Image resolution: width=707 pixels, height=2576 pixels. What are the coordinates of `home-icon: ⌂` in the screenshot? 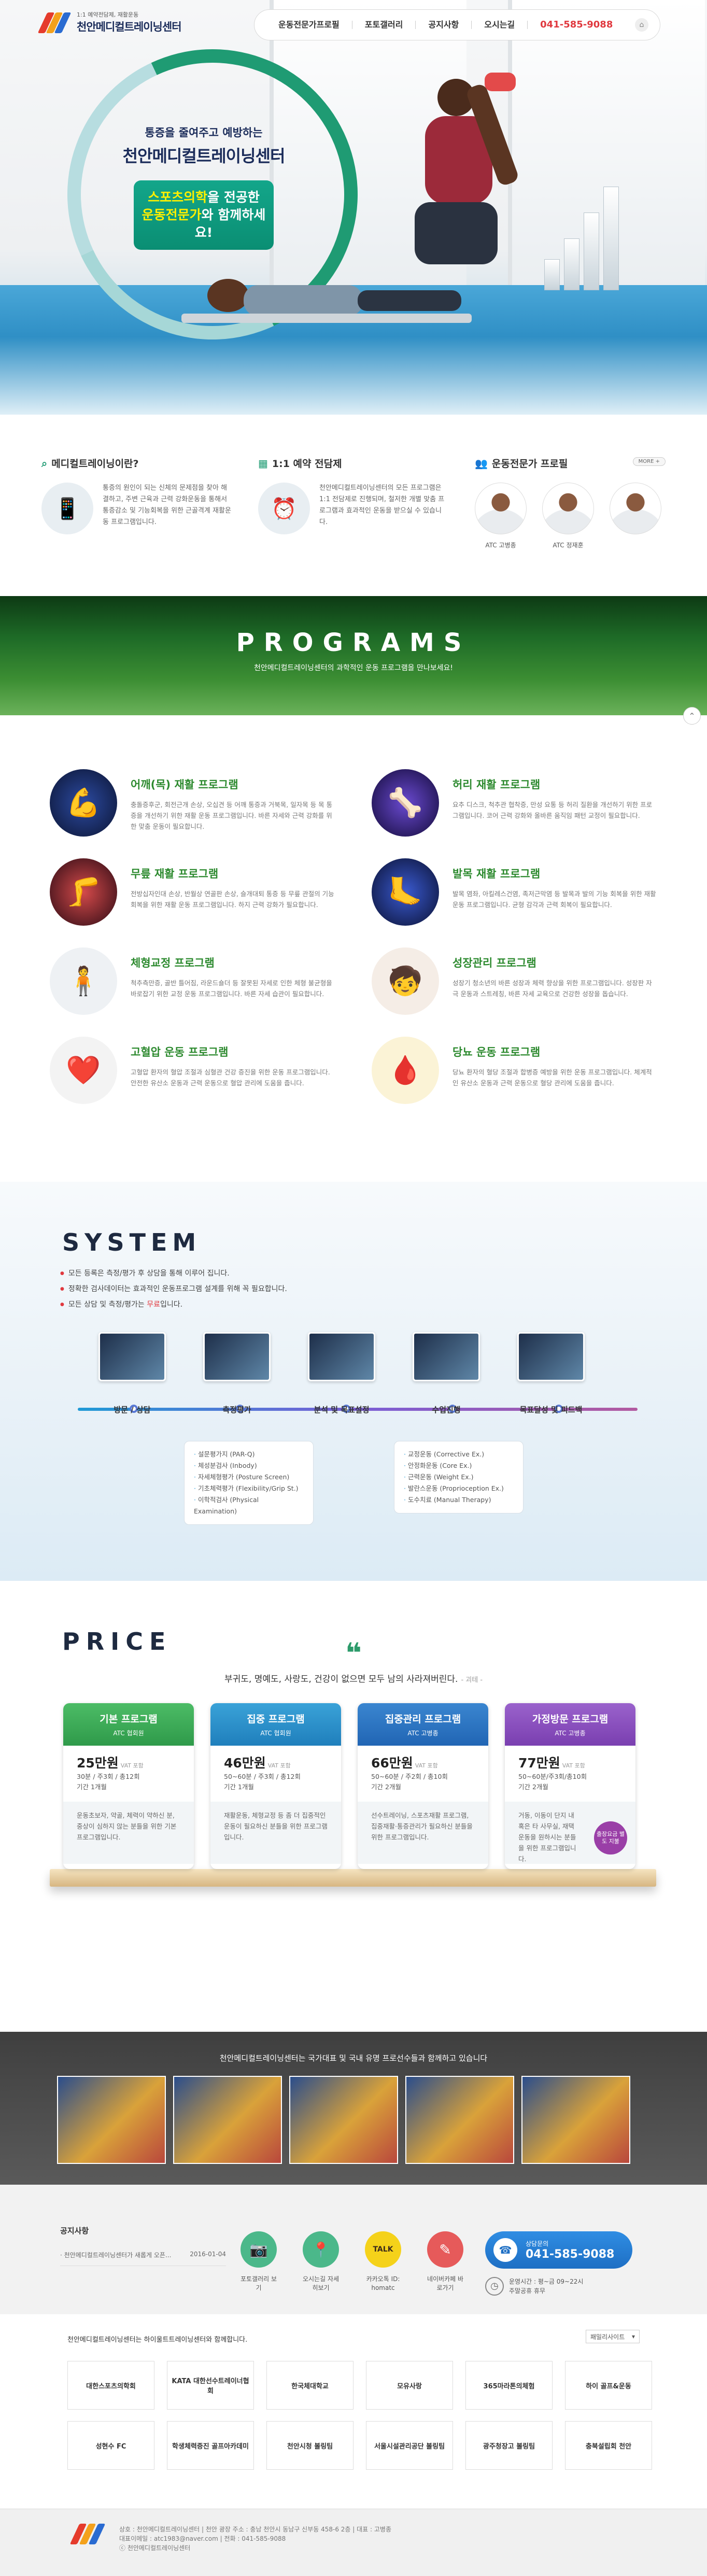 It's located at (641, 25).